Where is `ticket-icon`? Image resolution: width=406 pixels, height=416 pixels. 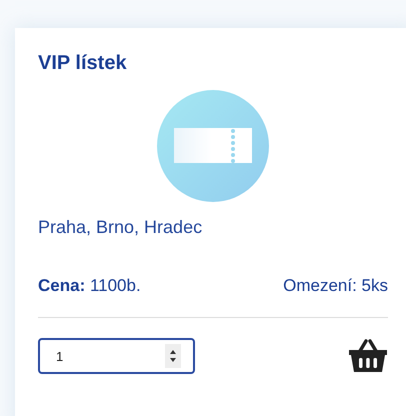
ticket-icon is located at coordinates (213, 146).